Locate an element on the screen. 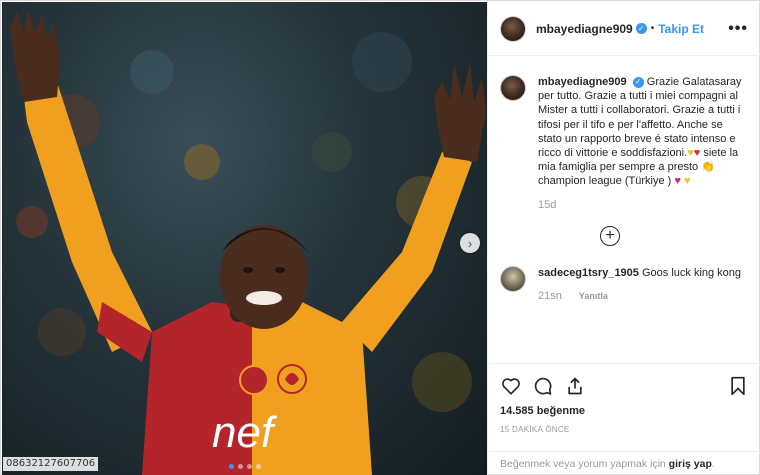 The height and width of the screenshot is (475, 760). comment-text: Goos luck king kong is located at coordinates (691, 272).